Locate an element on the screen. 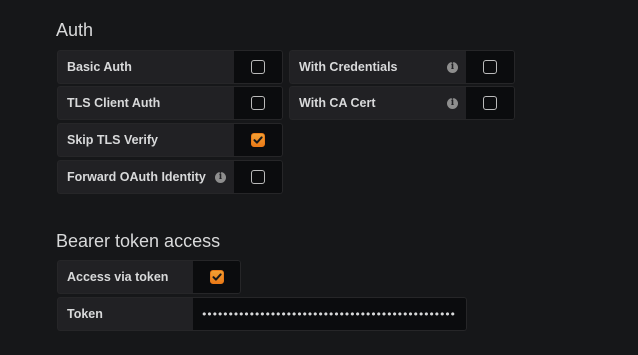  skip-tls-verify-row: Skip TLS Verify is located at coordinates (170, 140).